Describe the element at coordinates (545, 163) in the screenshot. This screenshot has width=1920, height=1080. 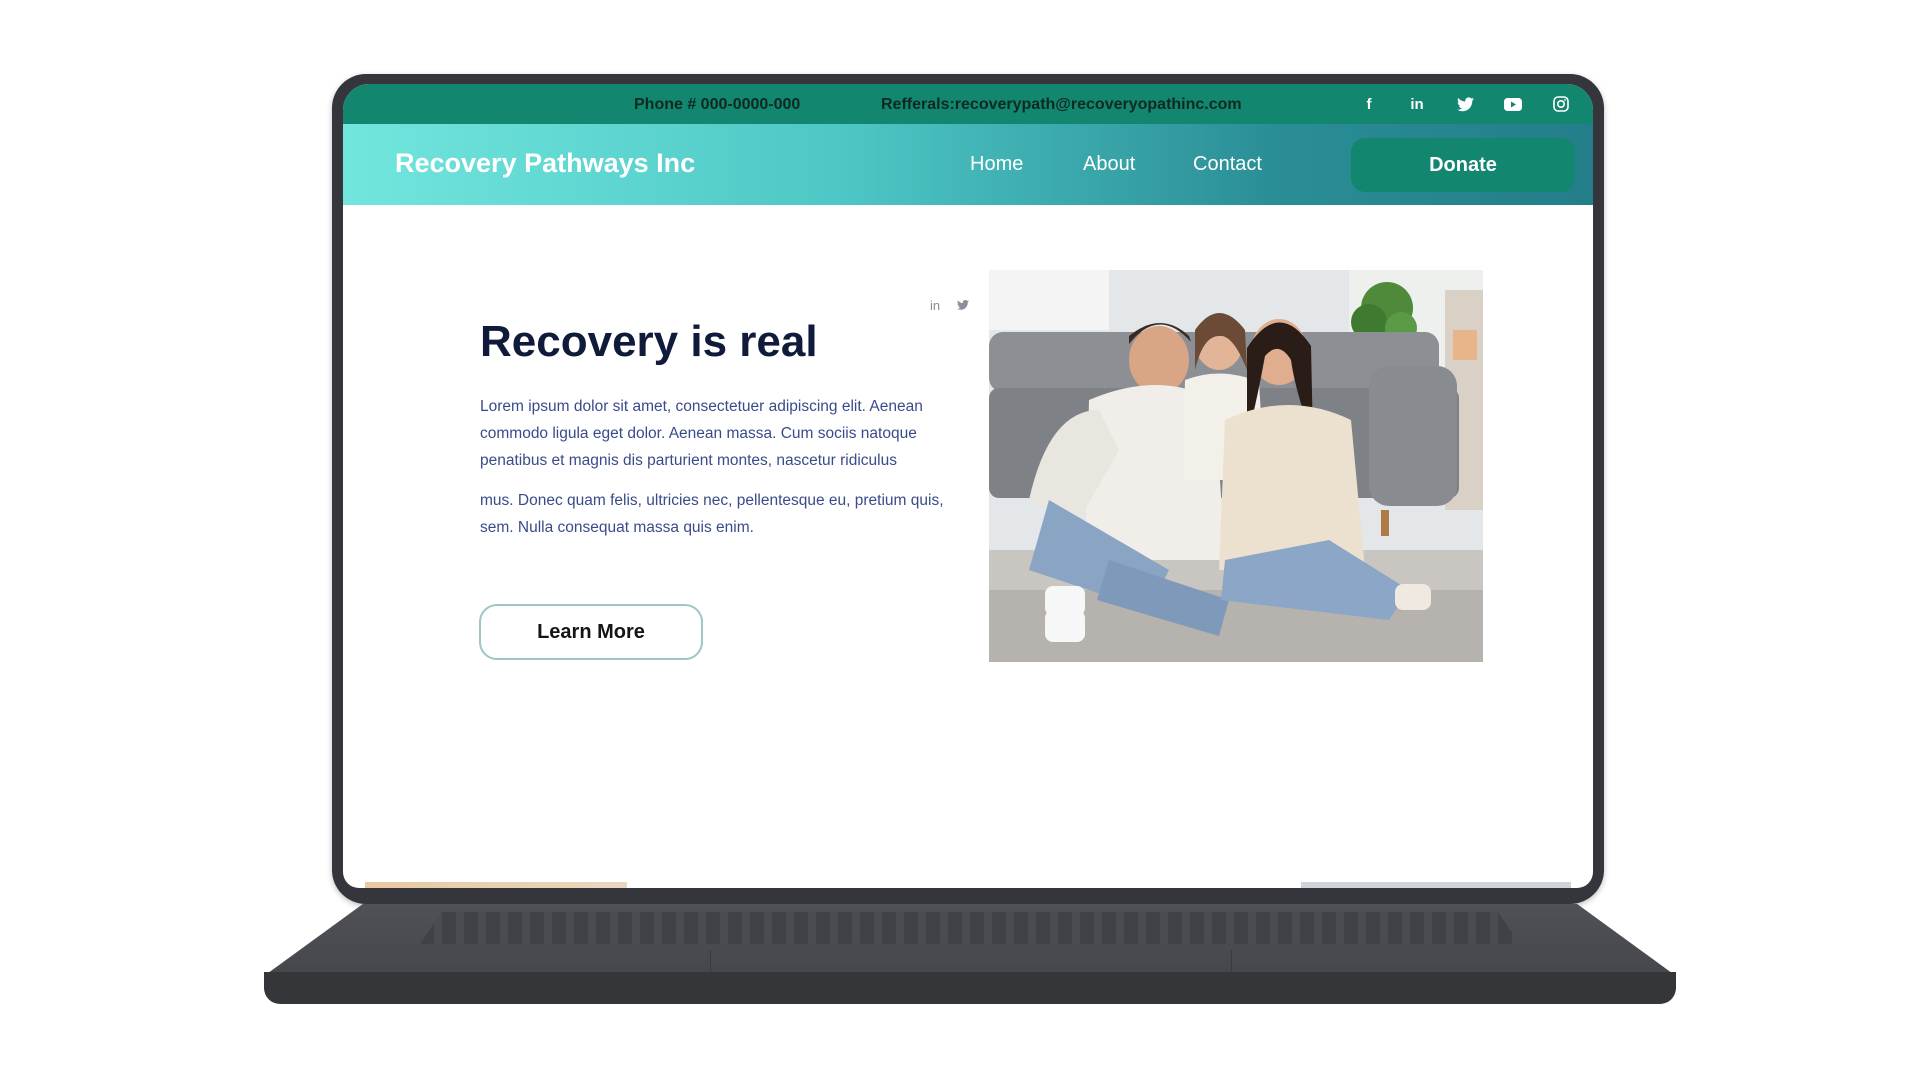
I see `brand-logo-text: Recovery Pathways Inc` at that location.